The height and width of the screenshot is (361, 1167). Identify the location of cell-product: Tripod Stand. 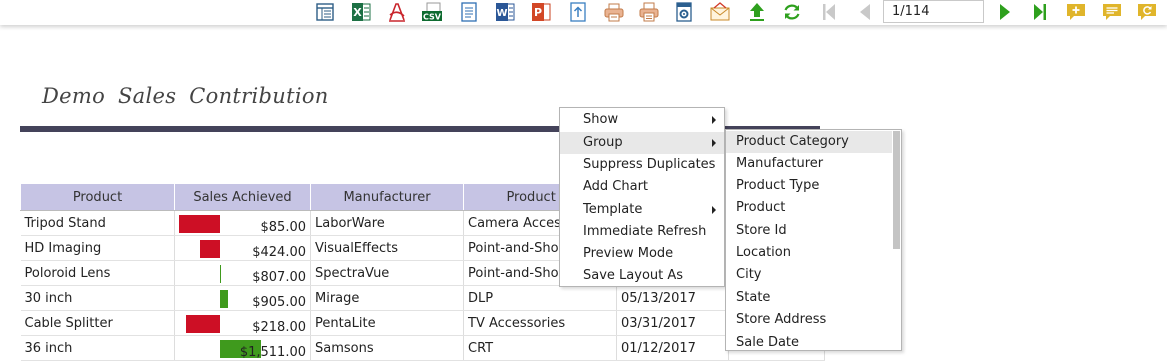
(97, 223).